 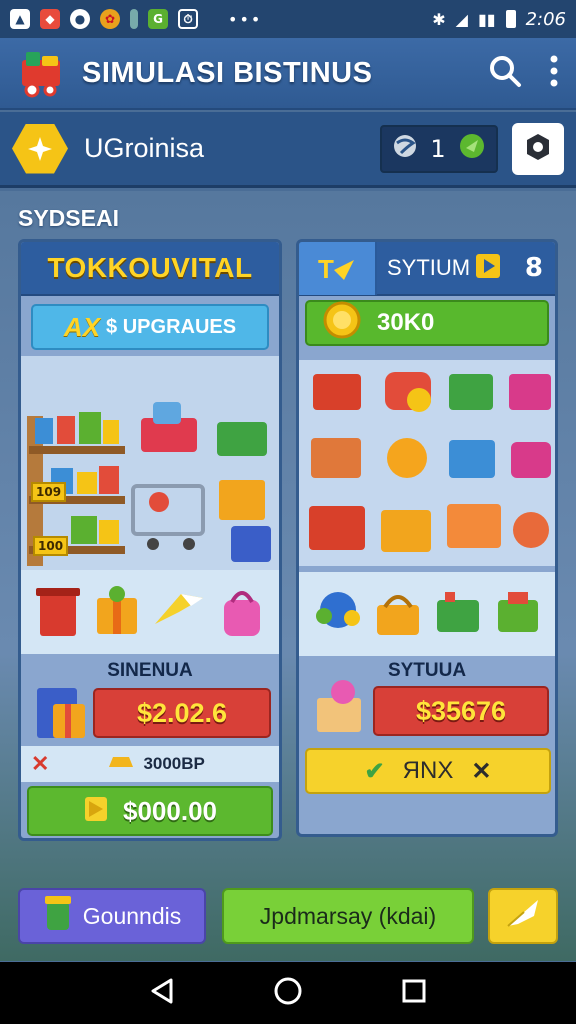 I want to click on add-coins-icon, so click(x=472, y=149).